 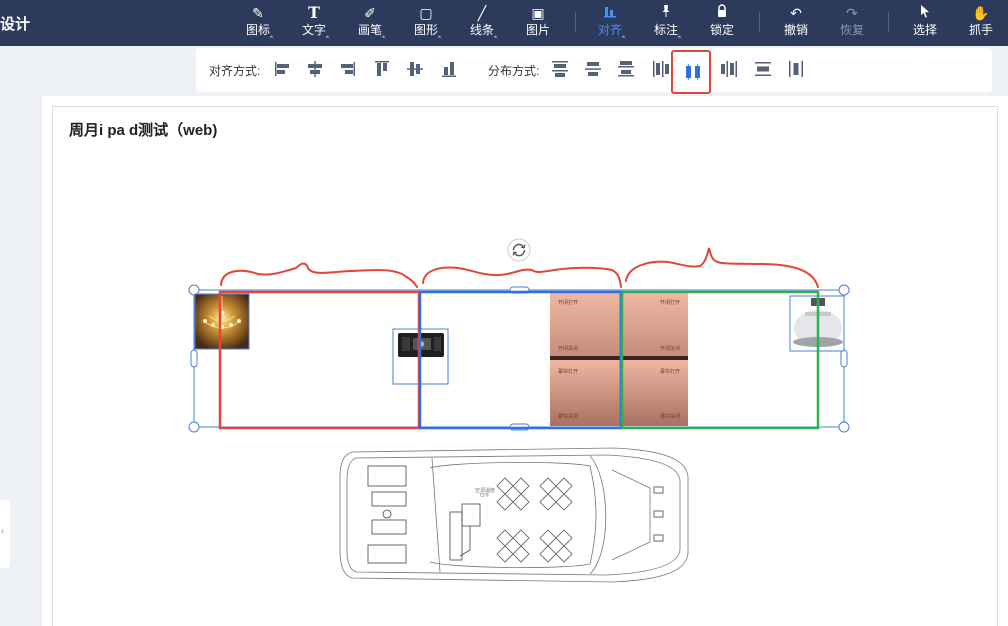 I want to click on region-boxes, so click(x=519, y=360).